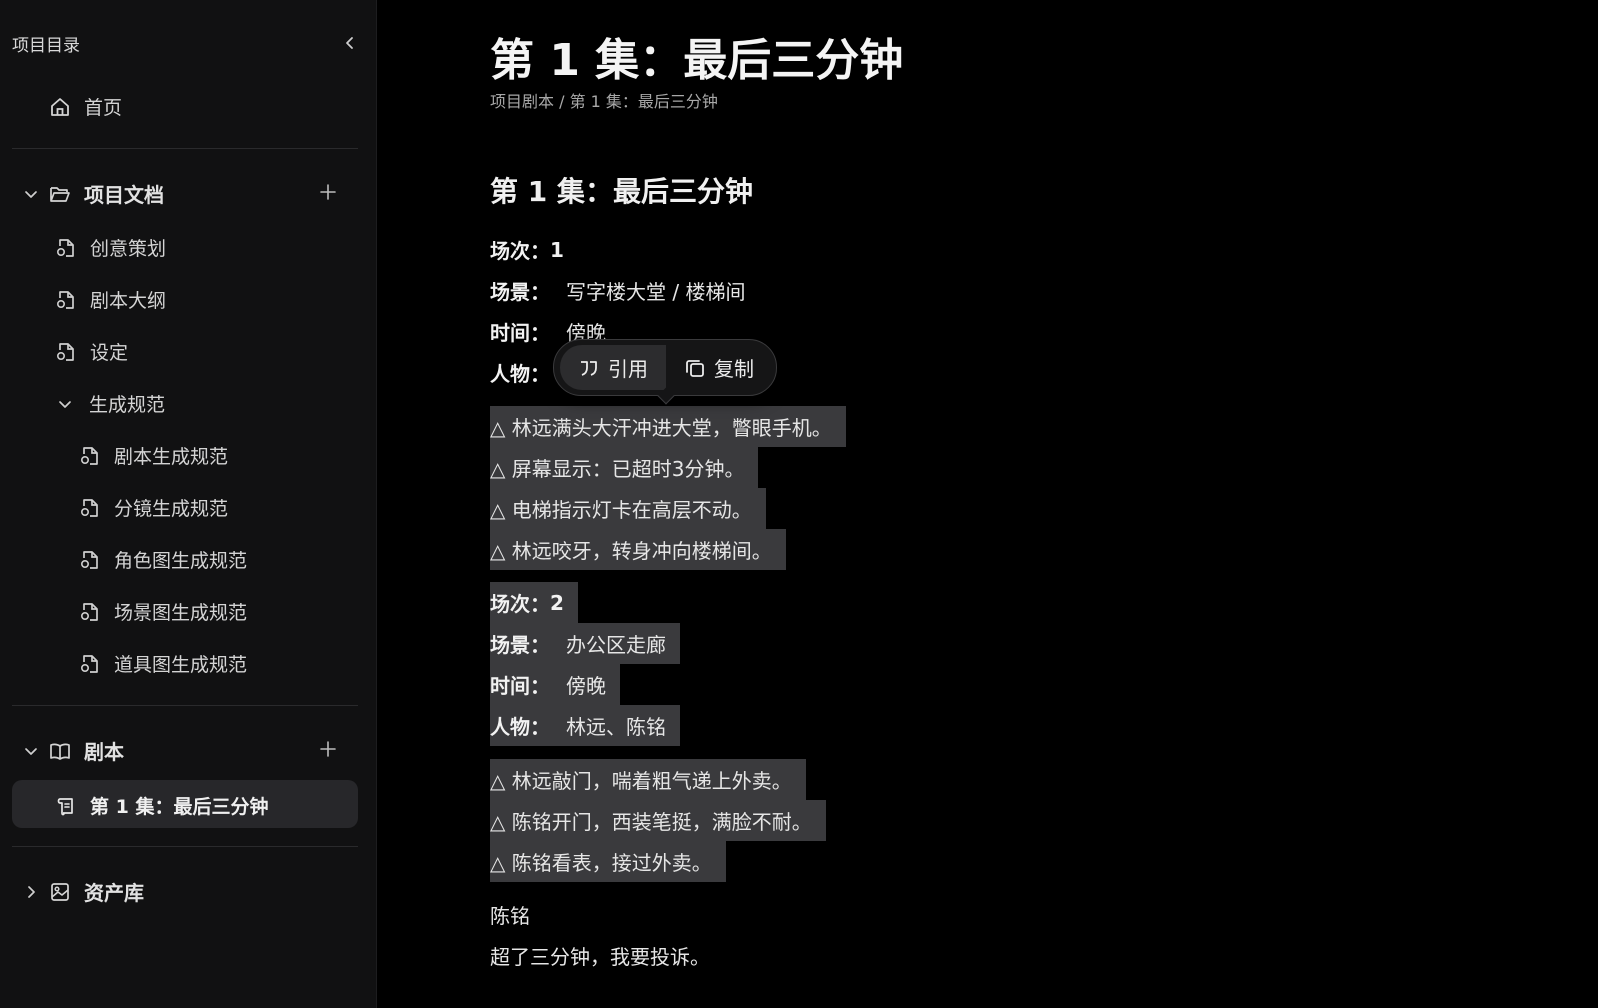 This screenshot has height=1008, width=1598. I want to click on group-label: 生成规范, so click(127, 405).